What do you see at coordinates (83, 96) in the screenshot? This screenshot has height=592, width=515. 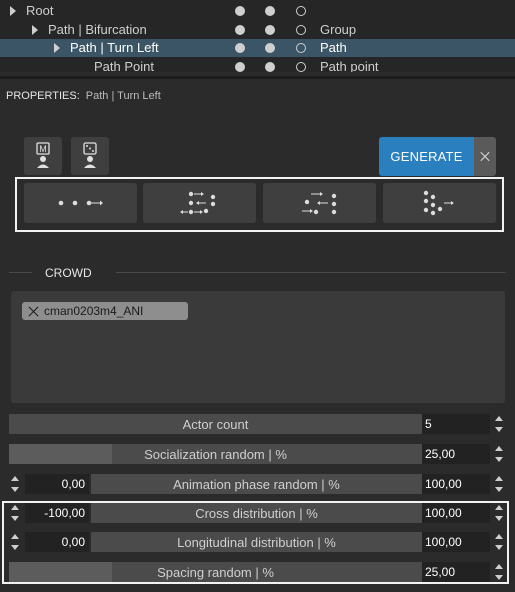 I see `properties-header: PROPERTIES: Path | Turn Left` at bounding box center [83, 96].